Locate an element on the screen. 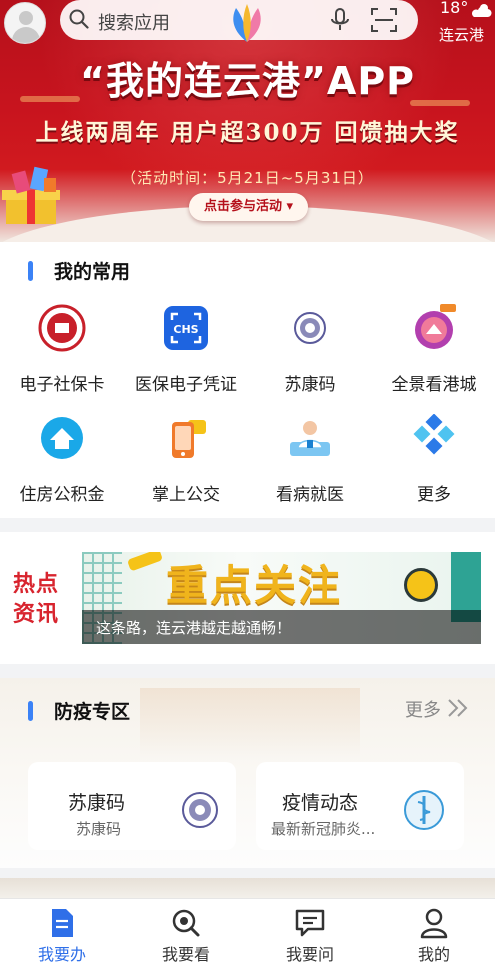 The width and height of the screenshot is (495, 974). tab-handle: 我要办 is located at coordinates (62, 936).